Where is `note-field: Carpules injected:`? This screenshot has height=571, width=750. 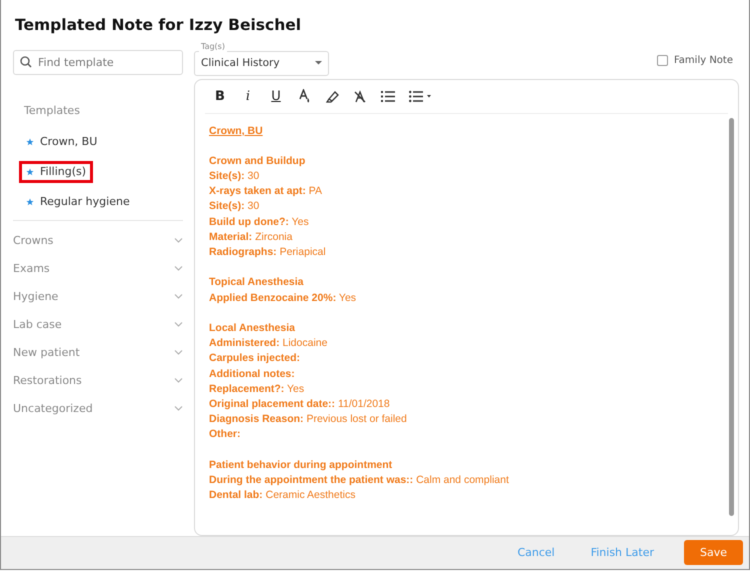 note-field: Carpules injected: is located at coordinates (254, 358).